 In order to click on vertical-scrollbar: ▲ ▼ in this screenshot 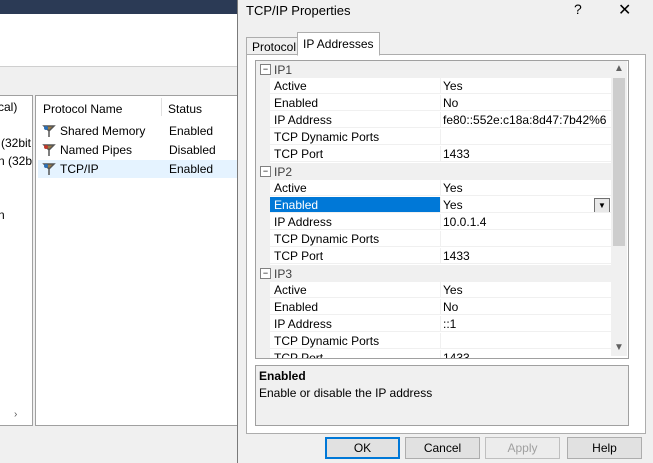, I will do `click(619, 208)`.